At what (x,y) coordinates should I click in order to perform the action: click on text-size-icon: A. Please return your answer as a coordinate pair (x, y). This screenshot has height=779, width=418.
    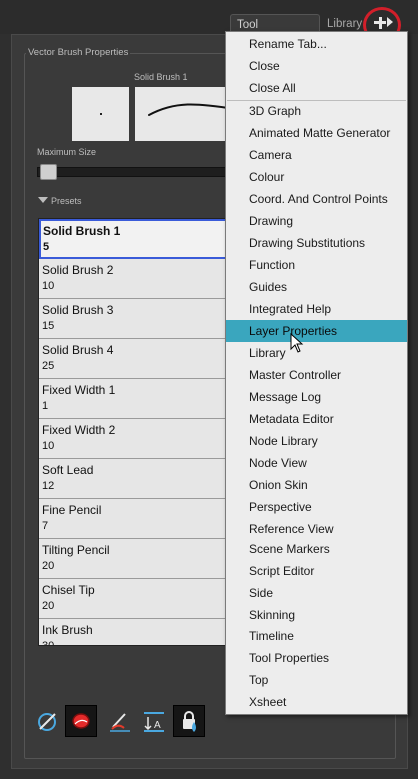
    Looking at the image, I should click on (154, 722).